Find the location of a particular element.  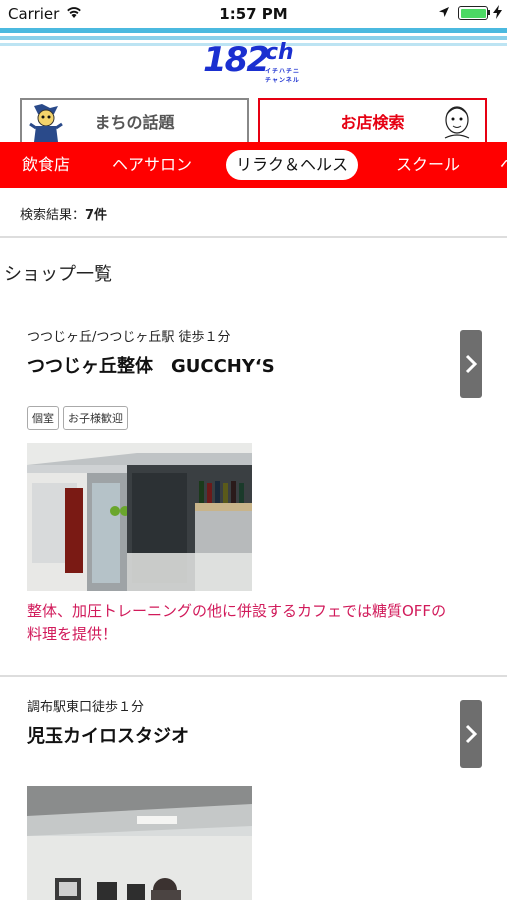

category-bar: 飲食店 ヘアサロン リラク＆ヘルス スクール ペ is located at coordinates (253, 165).